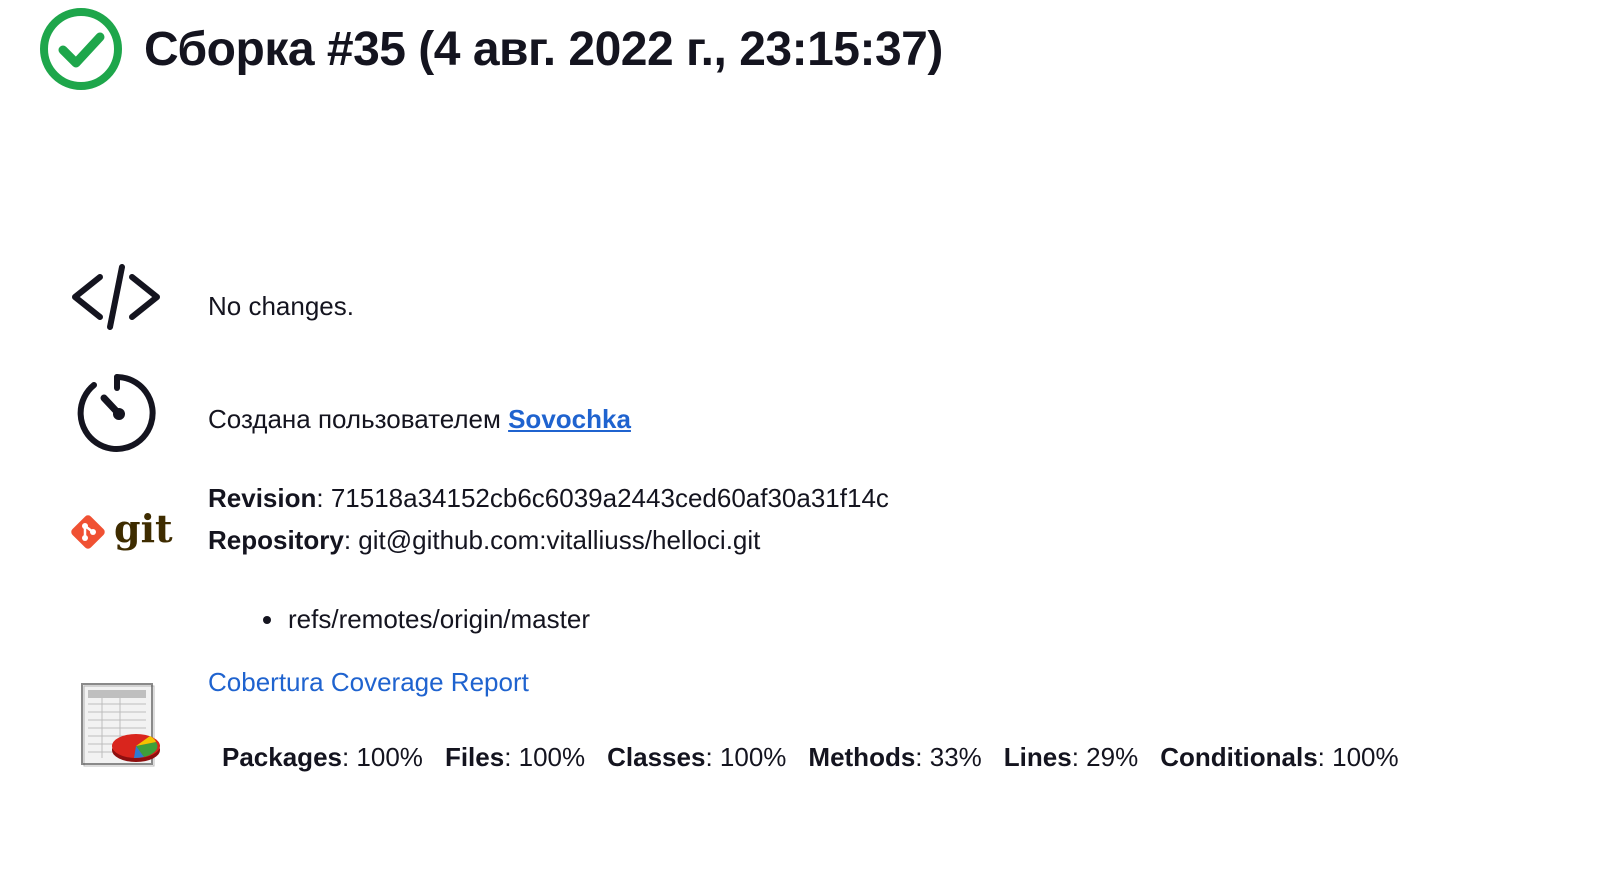 Image resolution: width=1622 pixels, height=876 pixels. I want to click on stat-methods: Methods: 33%, so click(894, 757).